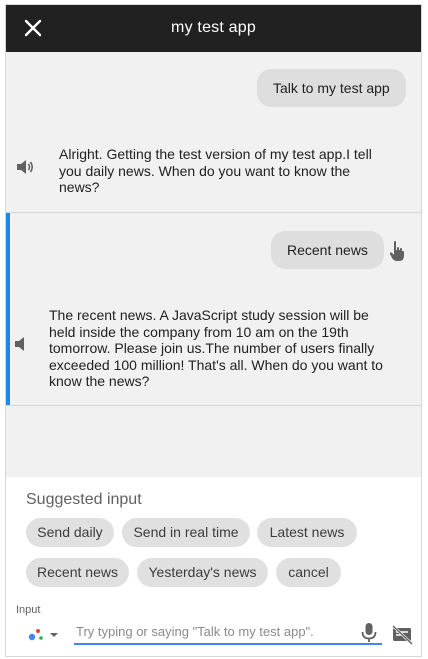 The height and width of the screenshot is (659, 428). I want to click on user-message: Talk to my test app, so click(331, 88).